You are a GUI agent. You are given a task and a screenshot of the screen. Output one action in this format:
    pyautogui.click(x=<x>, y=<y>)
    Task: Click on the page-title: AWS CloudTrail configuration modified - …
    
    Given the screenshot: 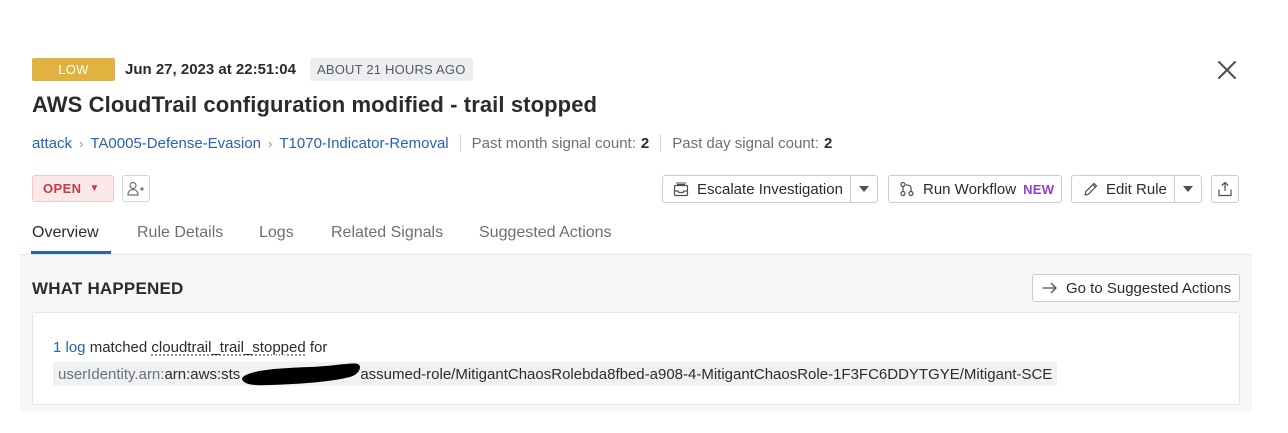 What is the action you would take?
    pyautogui.click(x=315, y=104)
    